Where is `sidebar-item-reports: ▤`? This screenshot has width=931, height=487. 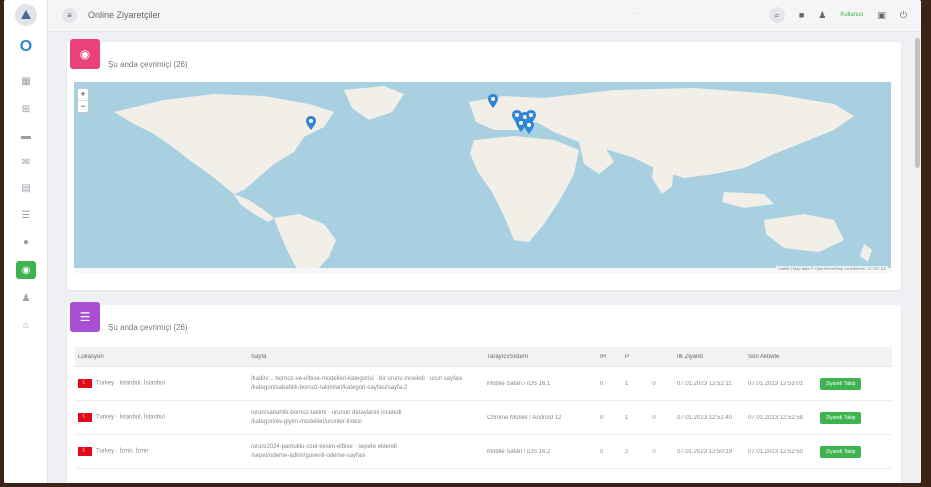
sidebar-item-reports: ▤ is located at coordinates (26, 188).